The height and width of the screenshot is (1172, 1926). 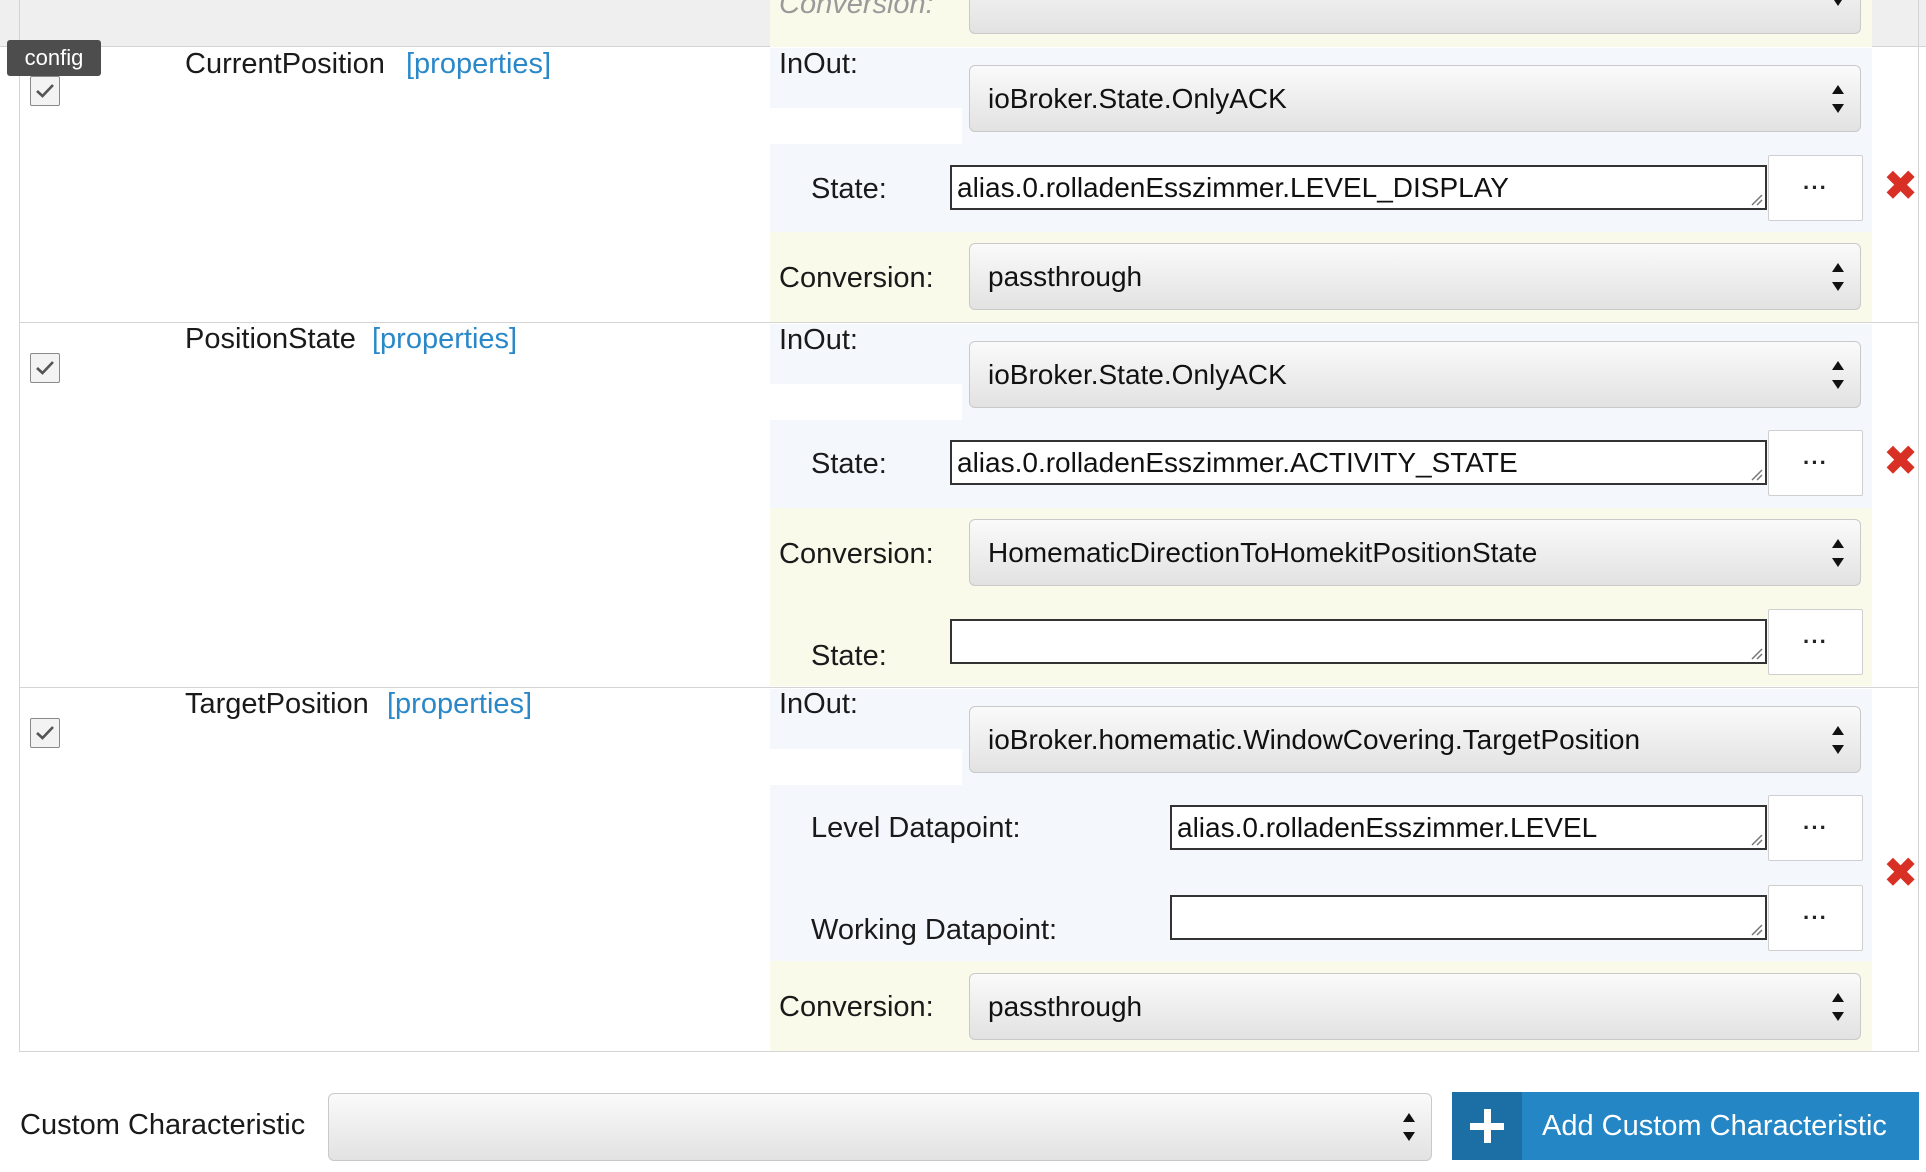 I want to click on add-custom-characteristic-button: Add Custom Characteristic, so click(x=1685, y=1126).